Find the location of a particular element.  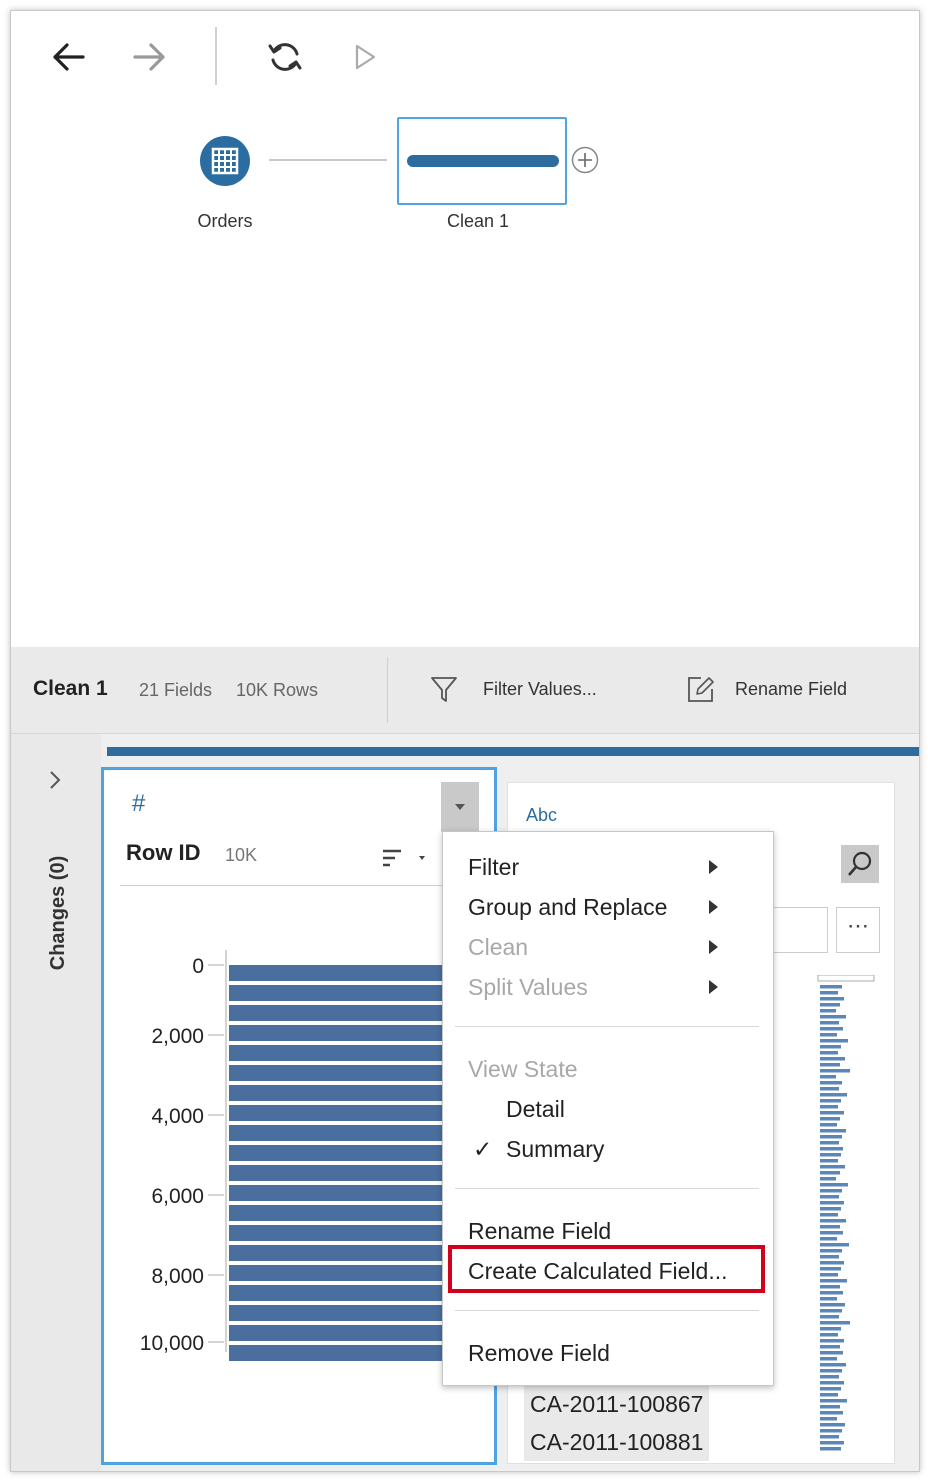

forward-button is located at coordinates (149, 57).